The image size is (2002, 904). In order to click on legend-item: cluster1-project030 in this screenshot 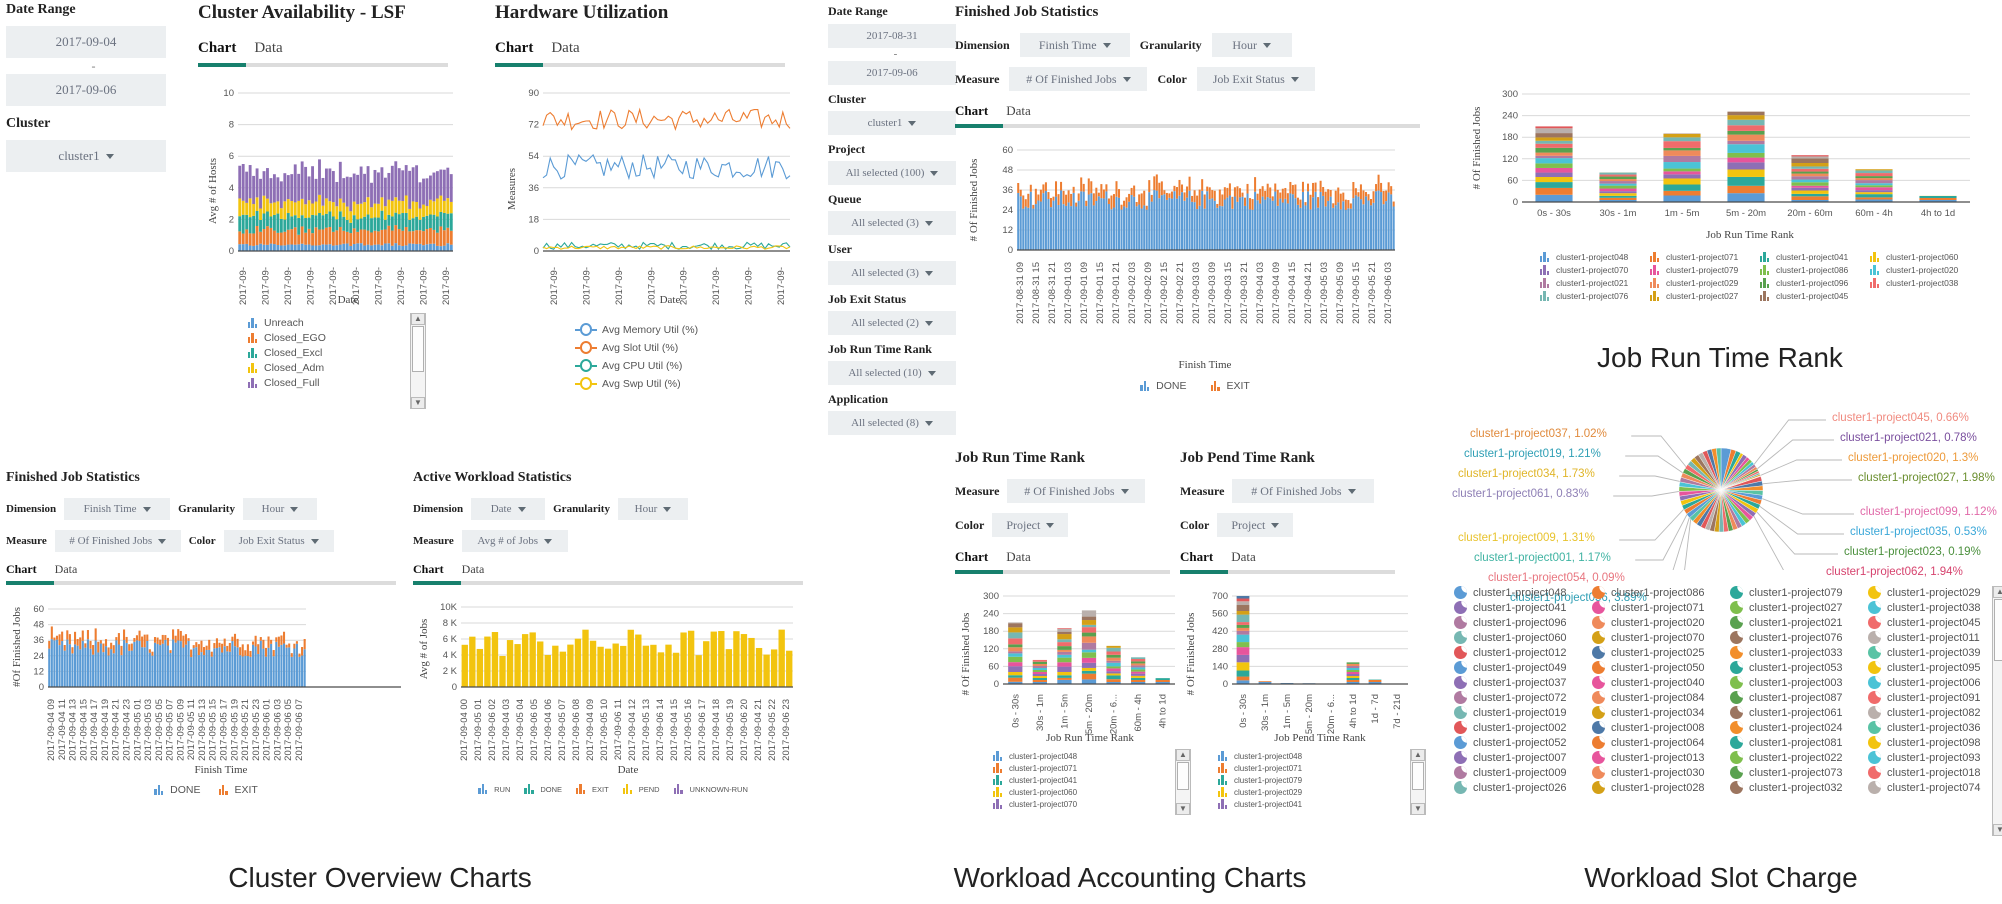, I will do `click(1659, 772)`.